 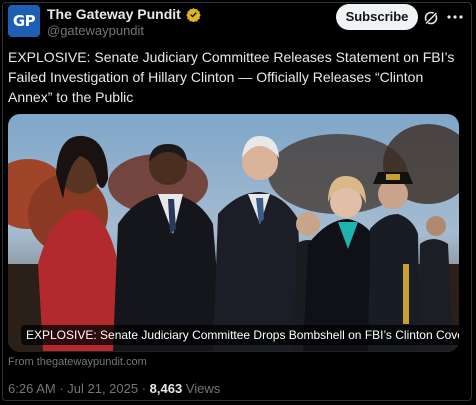 I want to click on more-options-icon, so click(x=455, y=17).